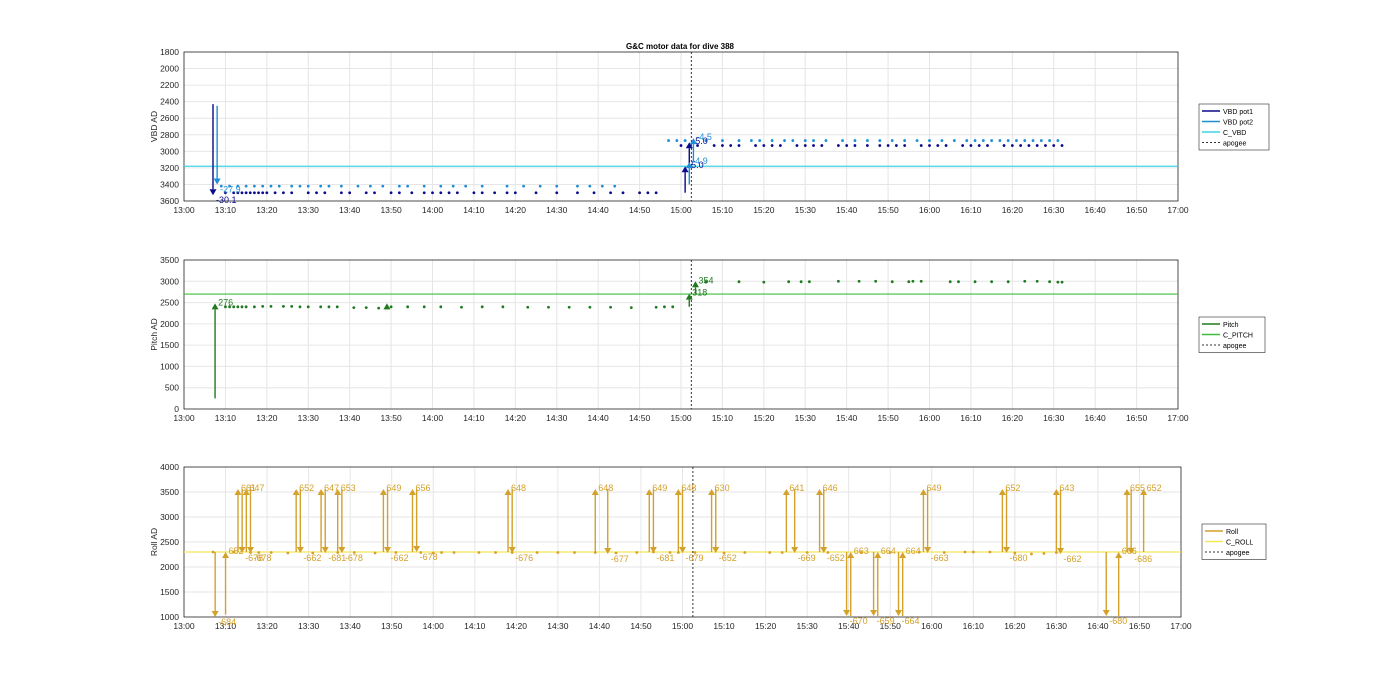 This screenshot has width=1400, height=693. I want to click on arrow-label: -659, so click(886, 621).